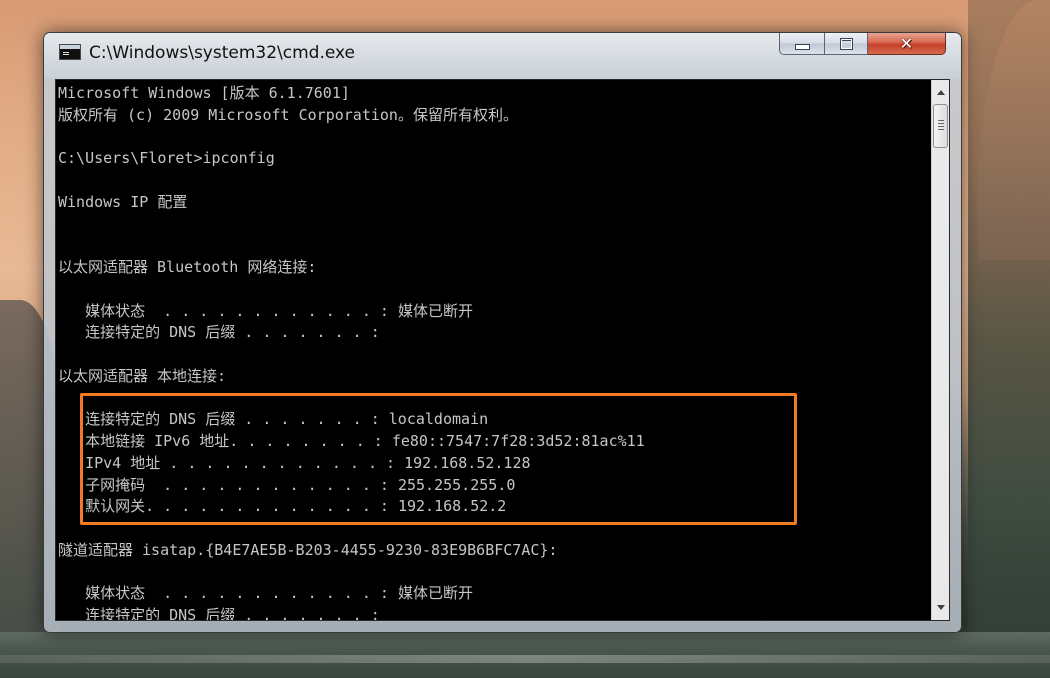  I want to click on vertical-scrollbar, so click(940, 350).